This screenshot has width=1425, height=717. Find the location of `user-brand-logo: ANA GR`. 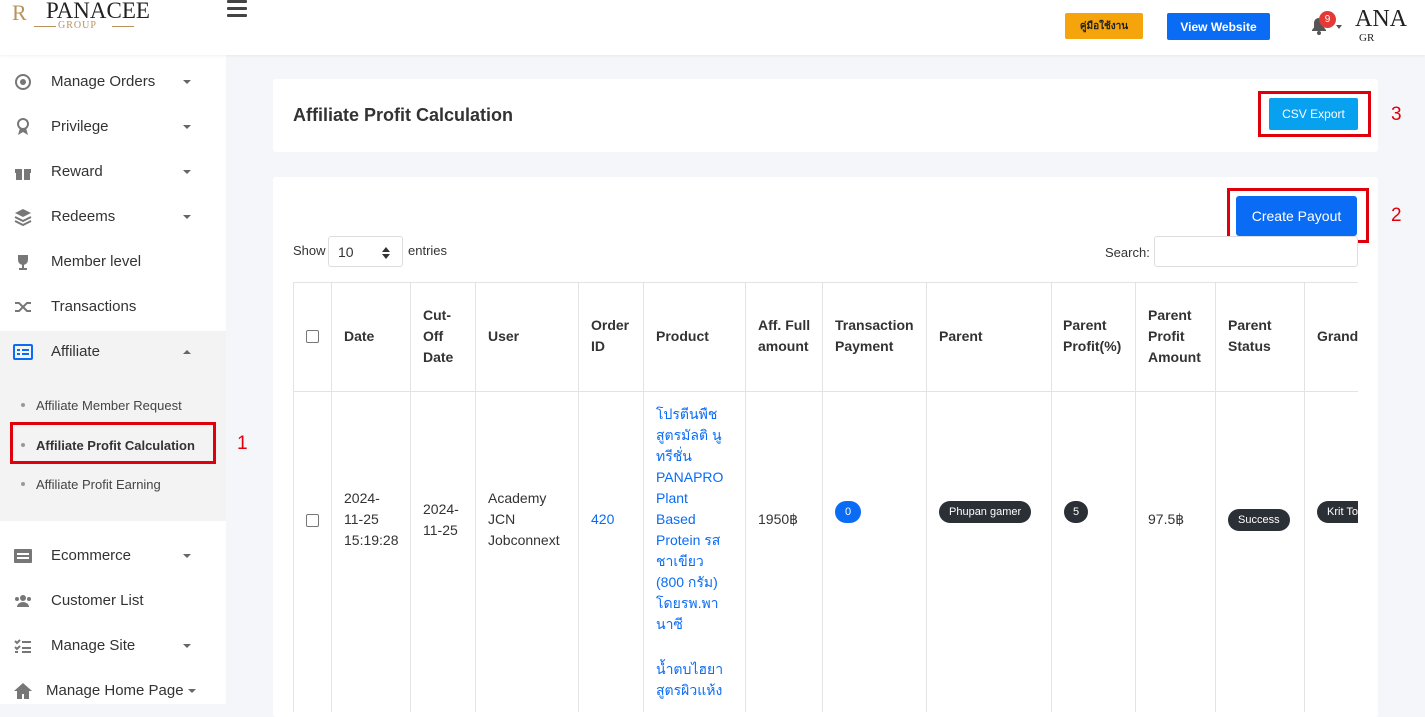

user-brand-logo: ANA GR is located at coordinates (1390, 26).